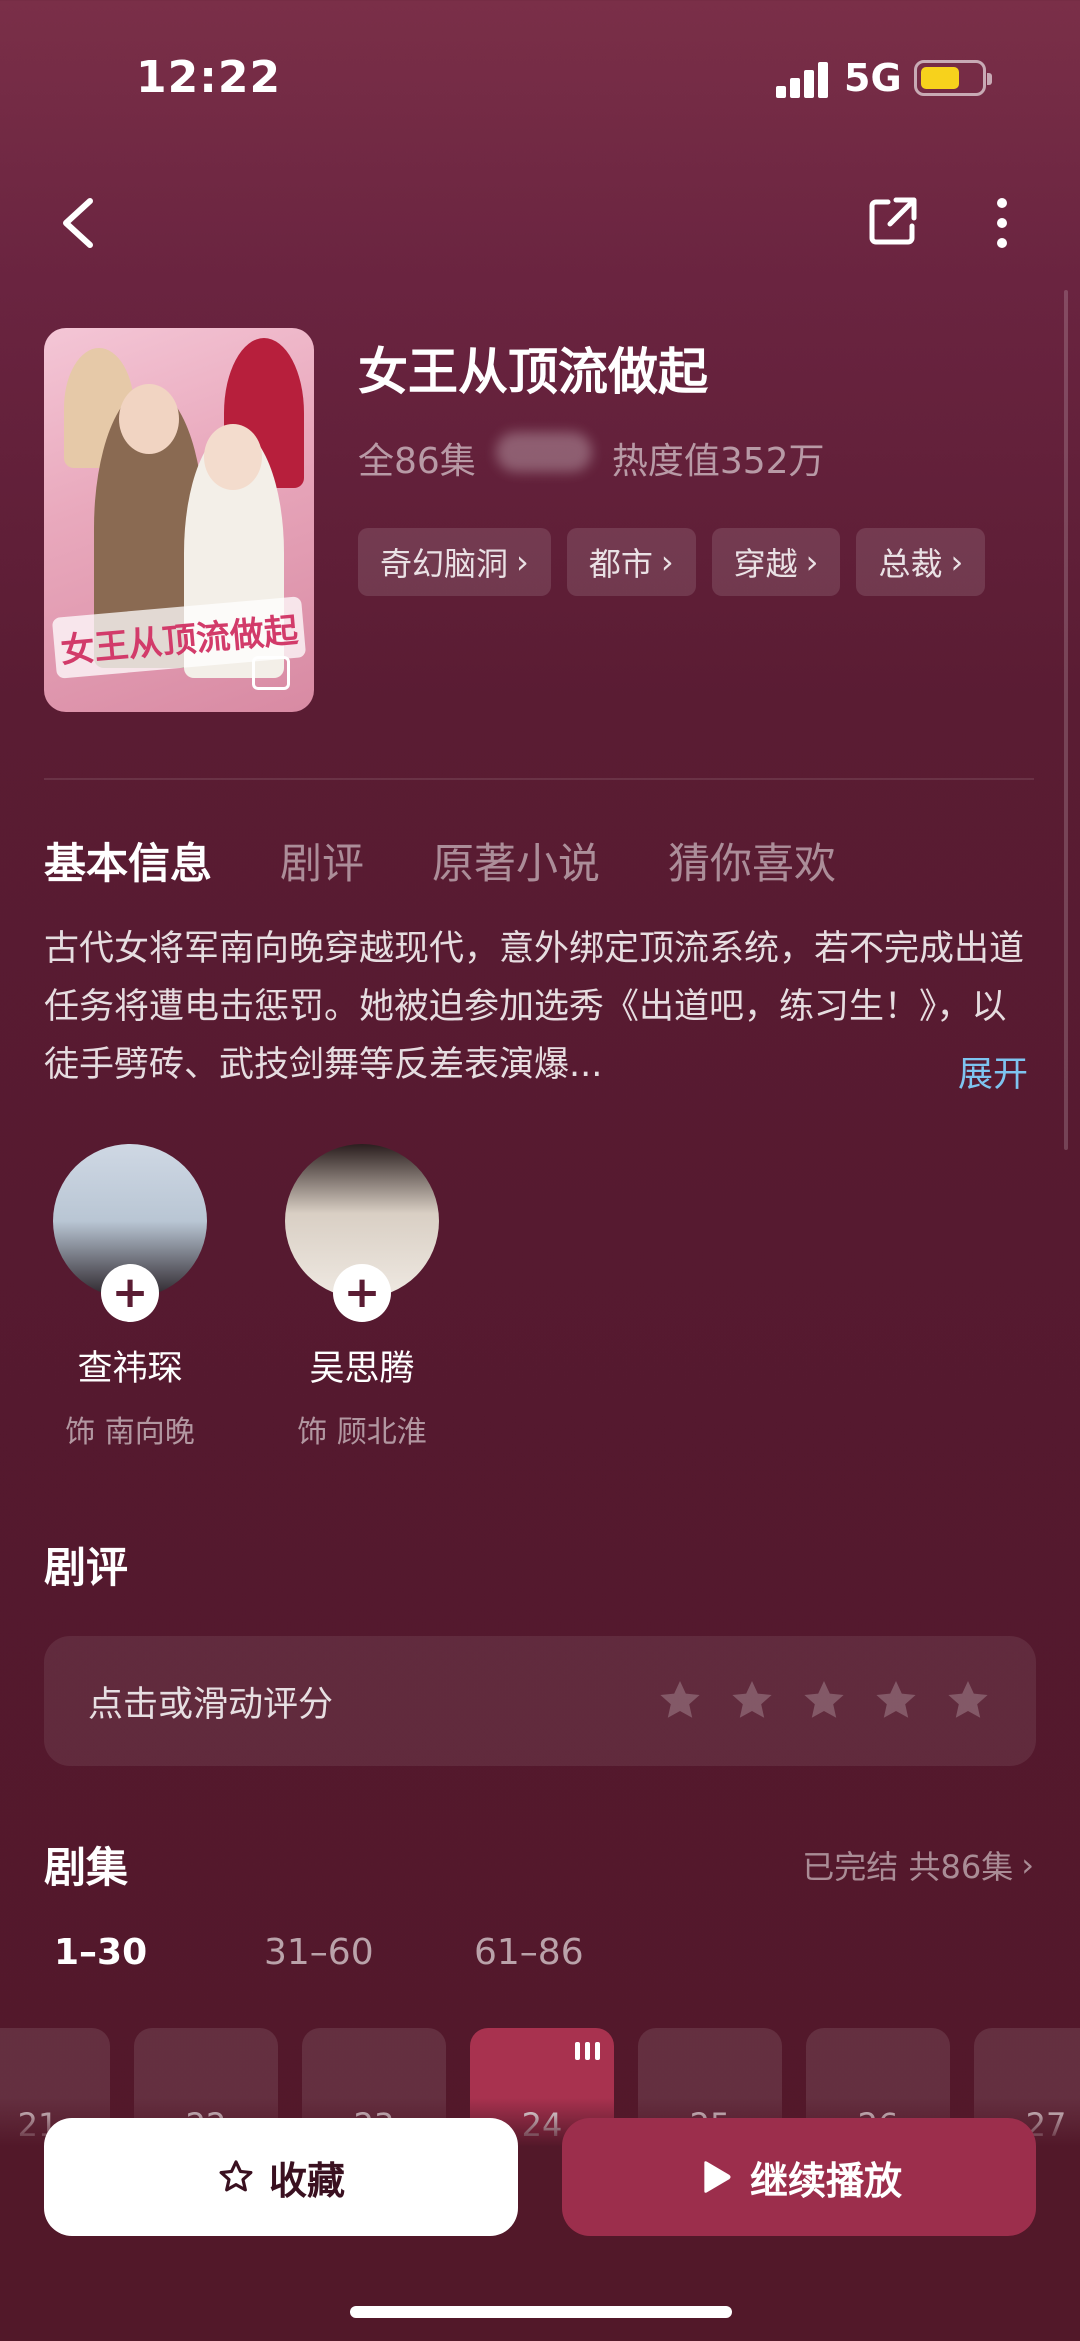 The height and width of the screenshot is (2341, 1080). What do you see at coordinates (1066, 720) in the screenshot?
I see `scrollbar` at bounding box center [1066, 720].